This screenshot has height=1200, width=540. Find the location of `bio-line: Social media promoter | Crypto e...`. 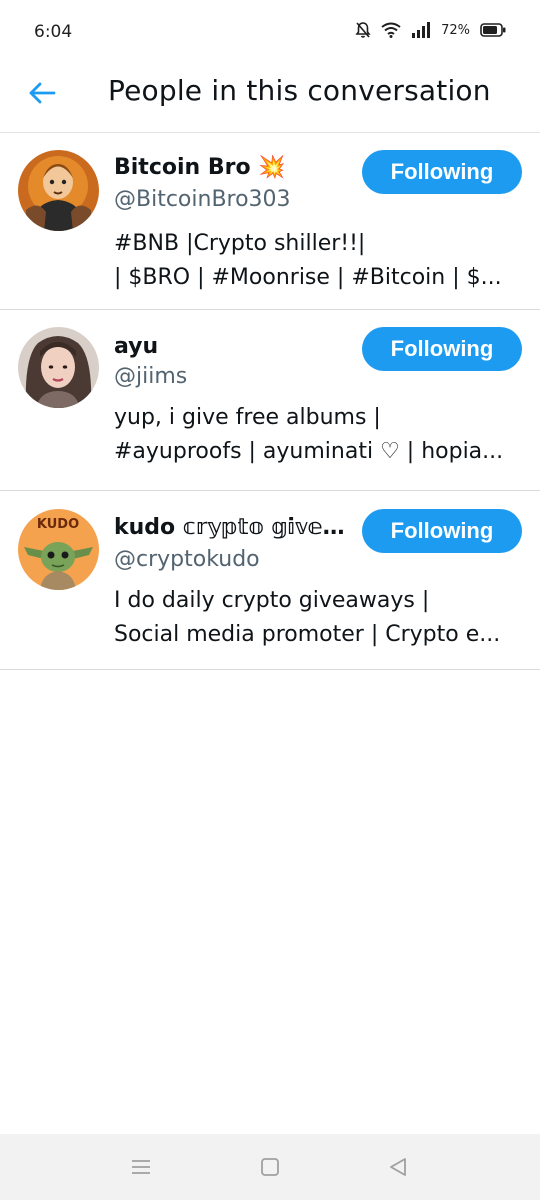

bio-line: Social media promoter | Crypto e... is located at coordinates (307, 634).